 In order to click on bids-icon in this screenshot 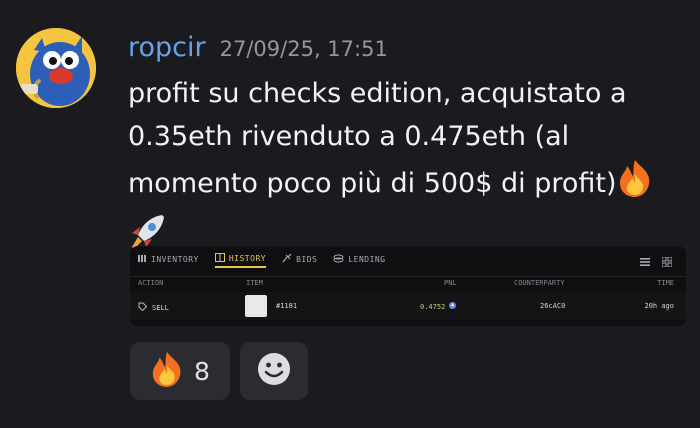, I will do `click(287, 259)`.